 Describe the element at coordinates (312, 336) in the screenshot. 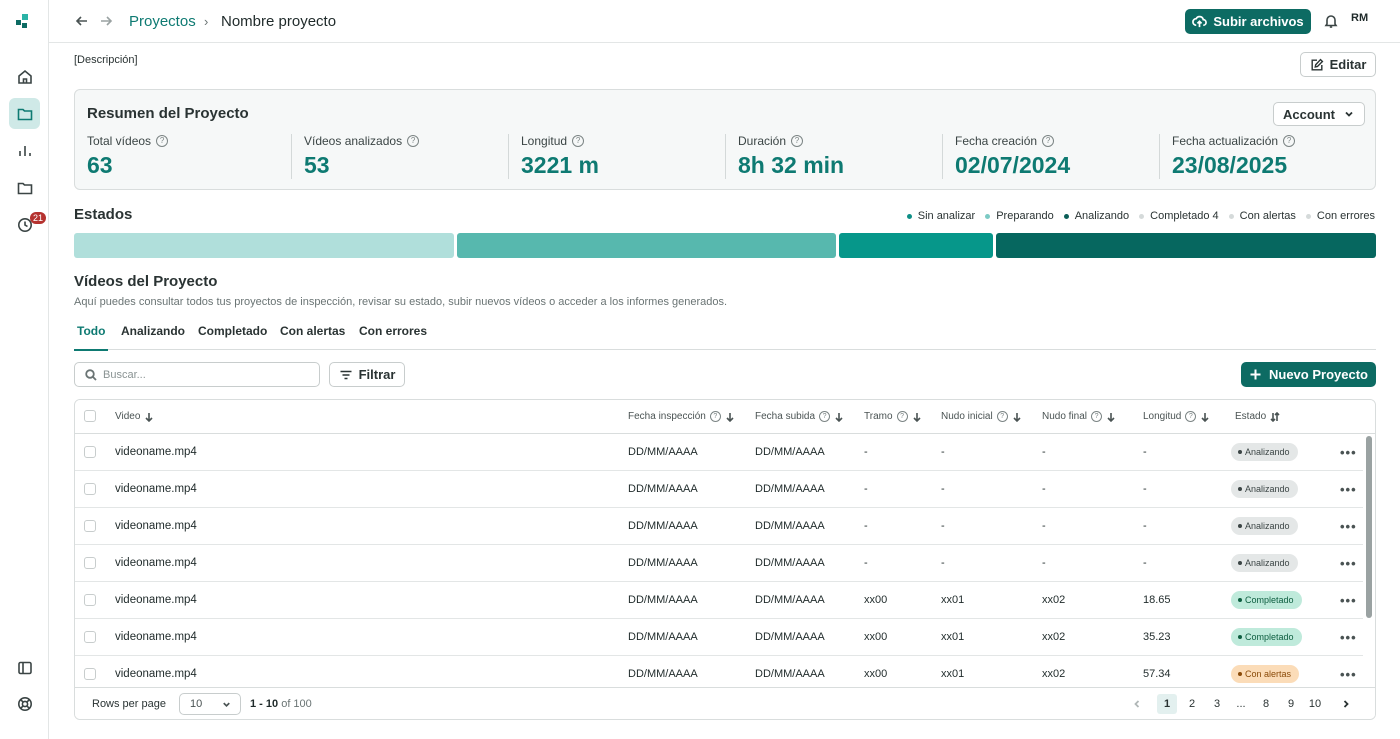

I see `tab-con-alertas: Con alertas` at that location.